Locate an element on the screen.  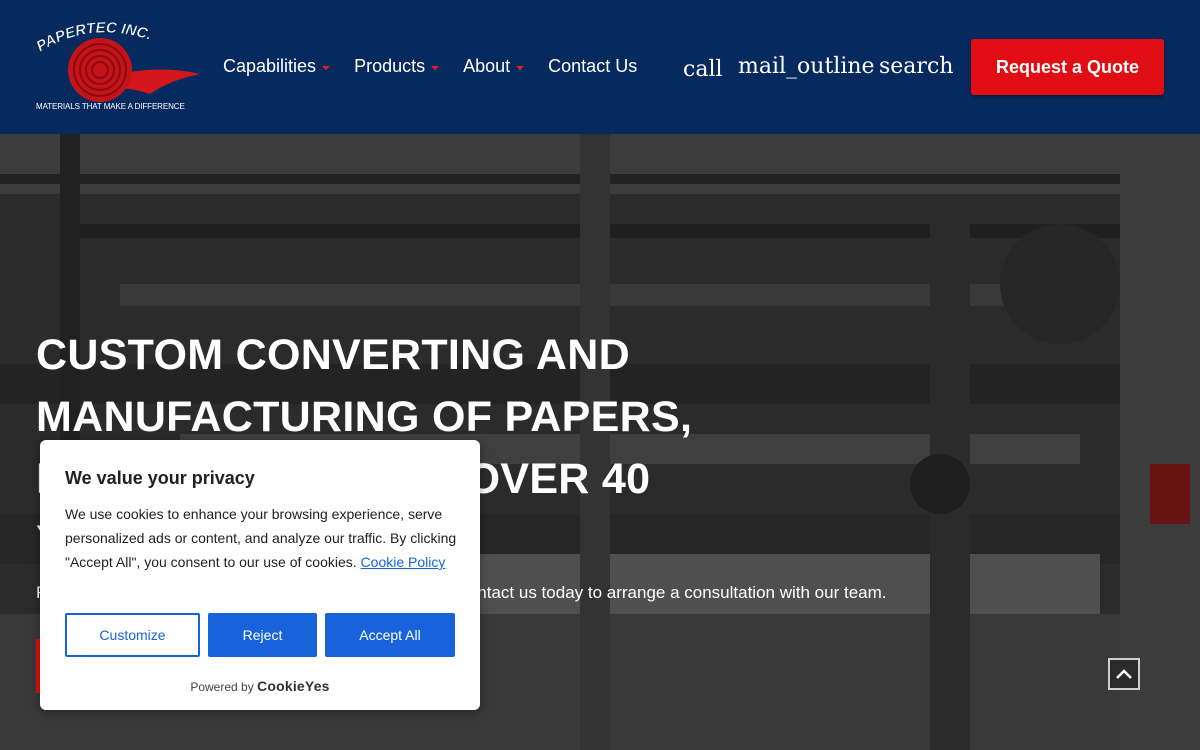
main-nav: Capabilities Products About Contact Us is located at coordinates (430, 66).